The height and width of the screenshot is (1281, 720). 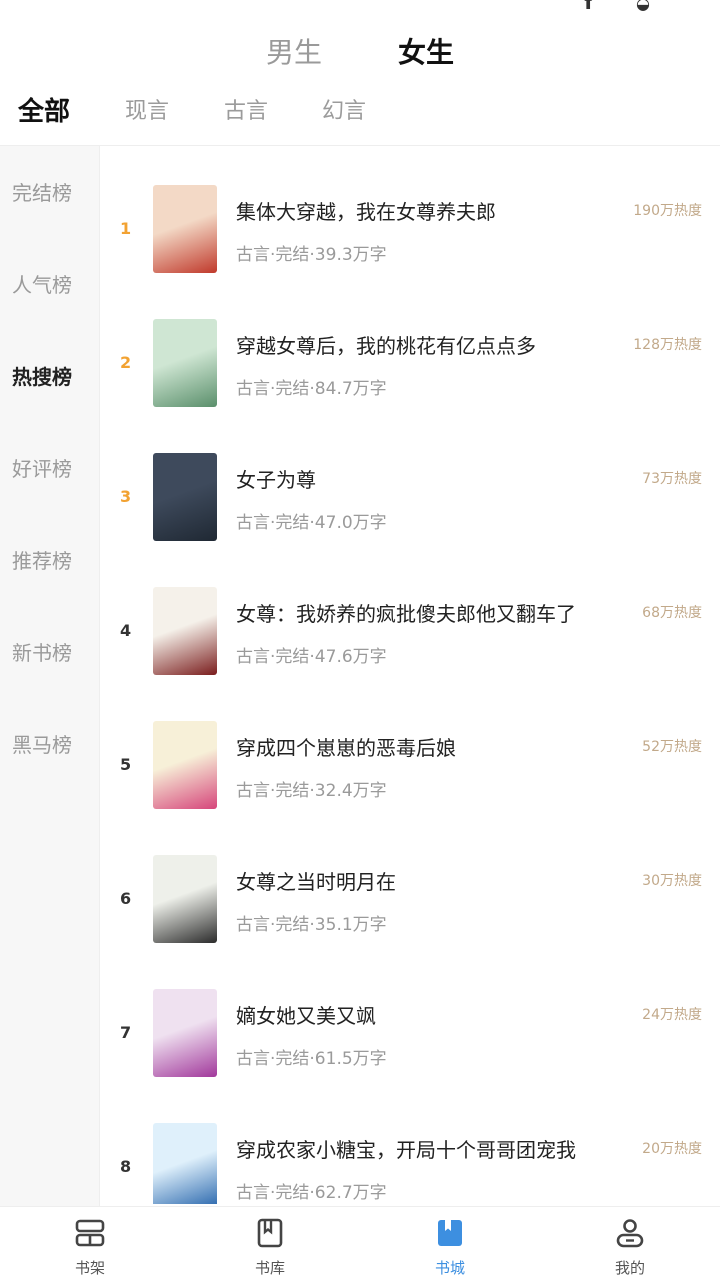 What do you see at coordinates (311, 523) in the screenshot?
I see `book-meta: 古言·完结·47.0万字` at bounding box center [311, 523].